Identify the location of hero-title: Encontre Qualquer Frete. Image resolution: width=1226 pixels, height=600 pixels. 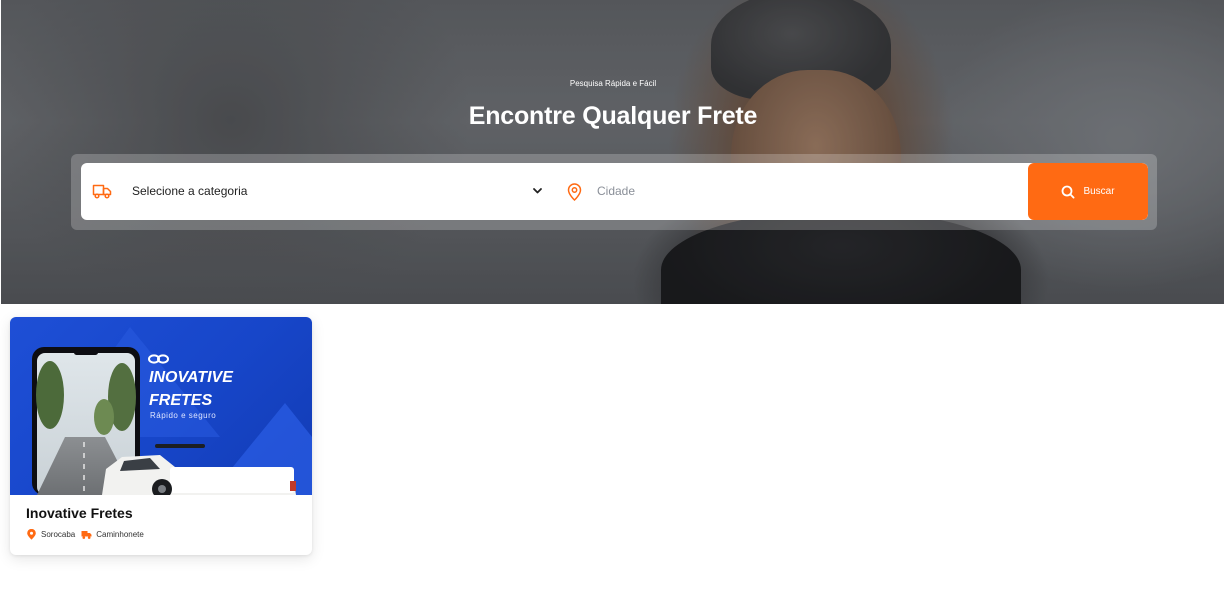
(613, 116).